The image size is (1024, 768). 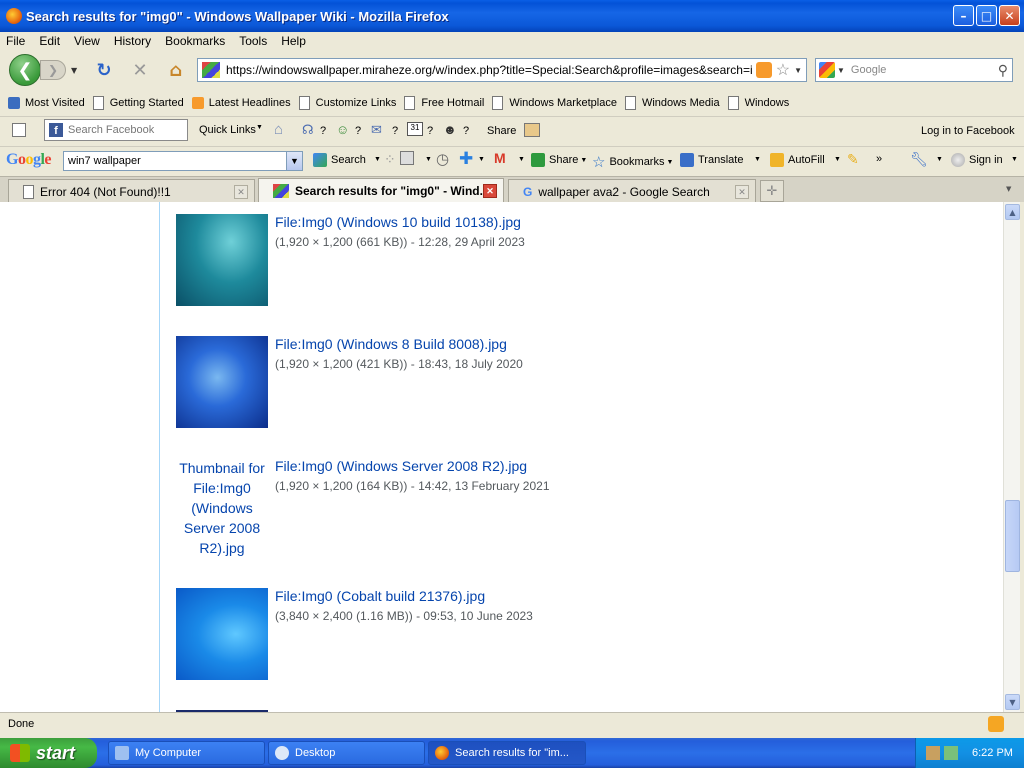 What do you see at coordinates (308, 130) in the screenshot?
I see `notifications-icon: ☊` at bounding box center [308, 130].